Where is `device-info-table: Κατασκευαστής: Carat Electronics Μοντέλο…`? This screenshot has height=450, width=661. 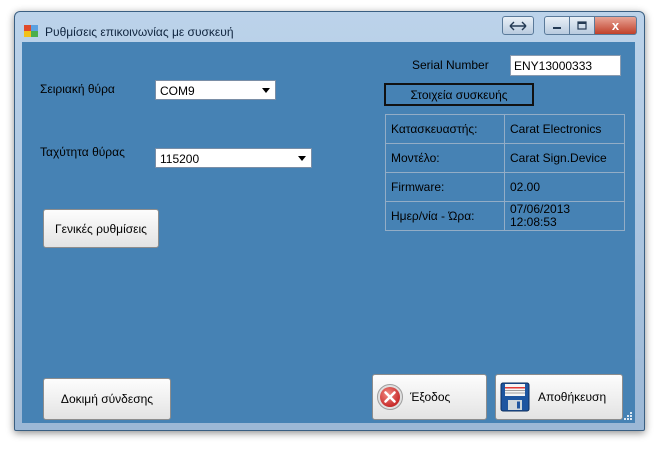 device-info-table: Κατασκευαστής: Carat Electronics Μοντέλο… is located at coordinates (505, 172).